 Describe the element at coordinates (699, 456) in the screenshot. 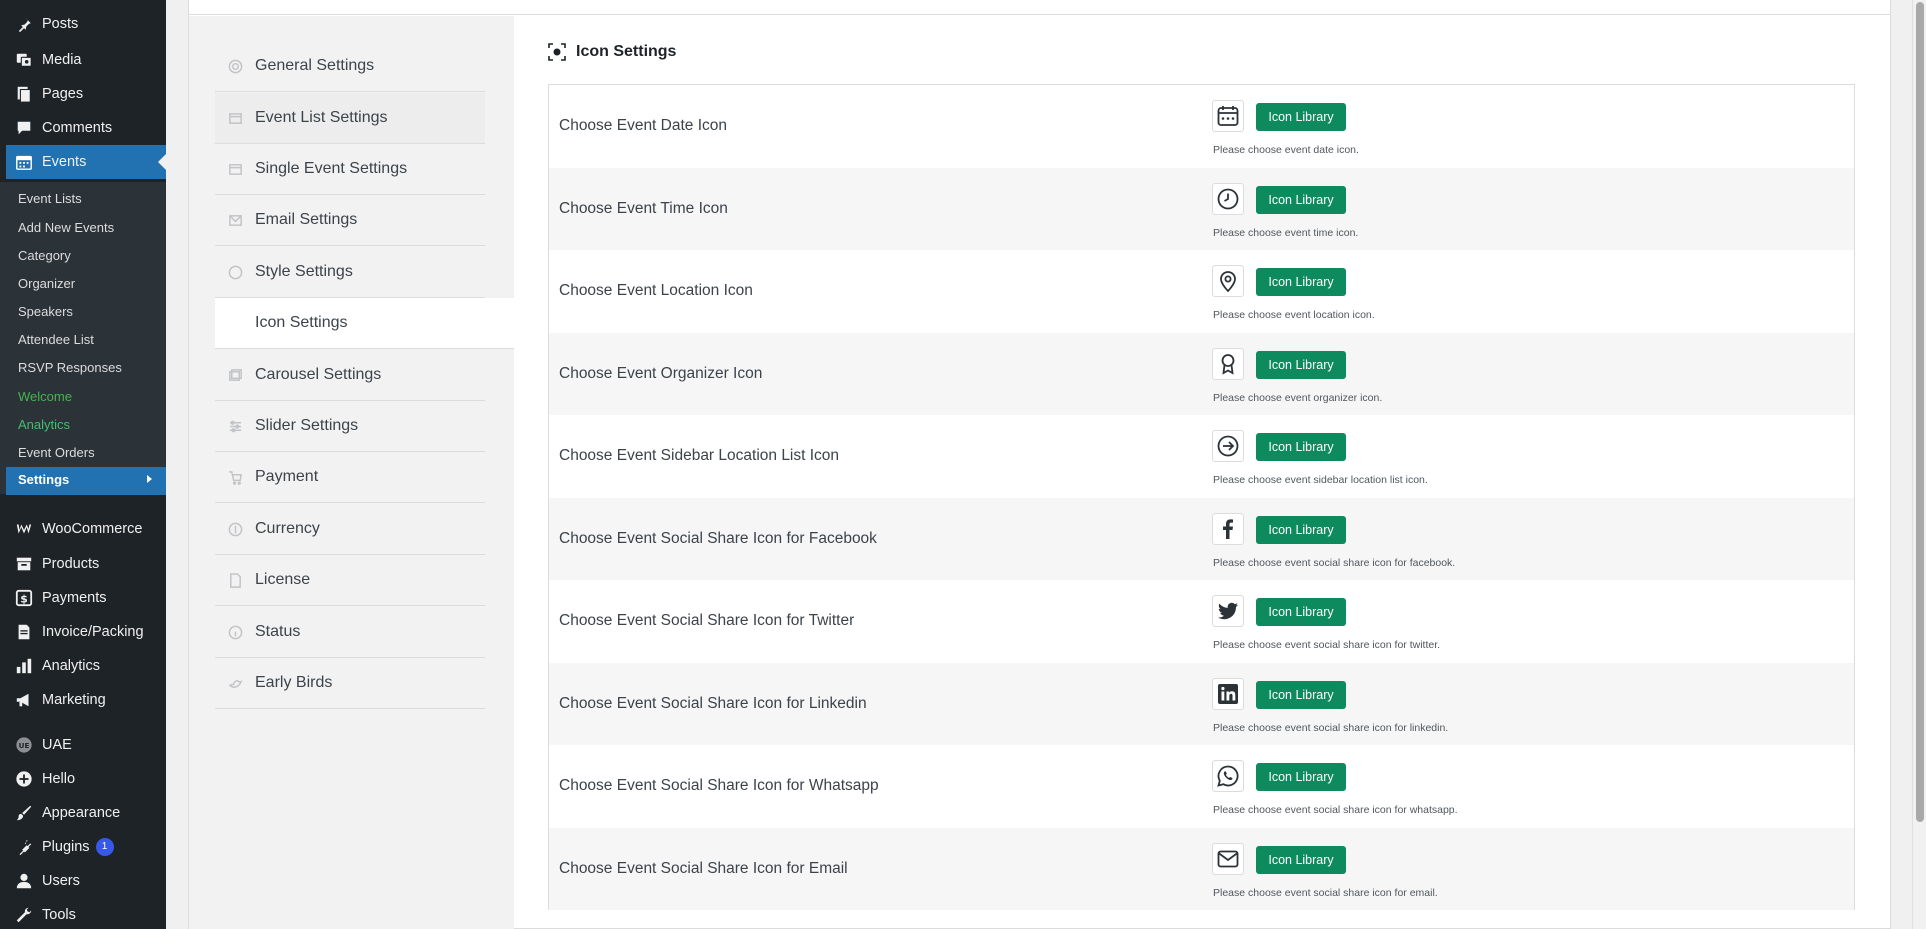

I see `row-label: Choose Event Sidebar Location List Icon` at that location.